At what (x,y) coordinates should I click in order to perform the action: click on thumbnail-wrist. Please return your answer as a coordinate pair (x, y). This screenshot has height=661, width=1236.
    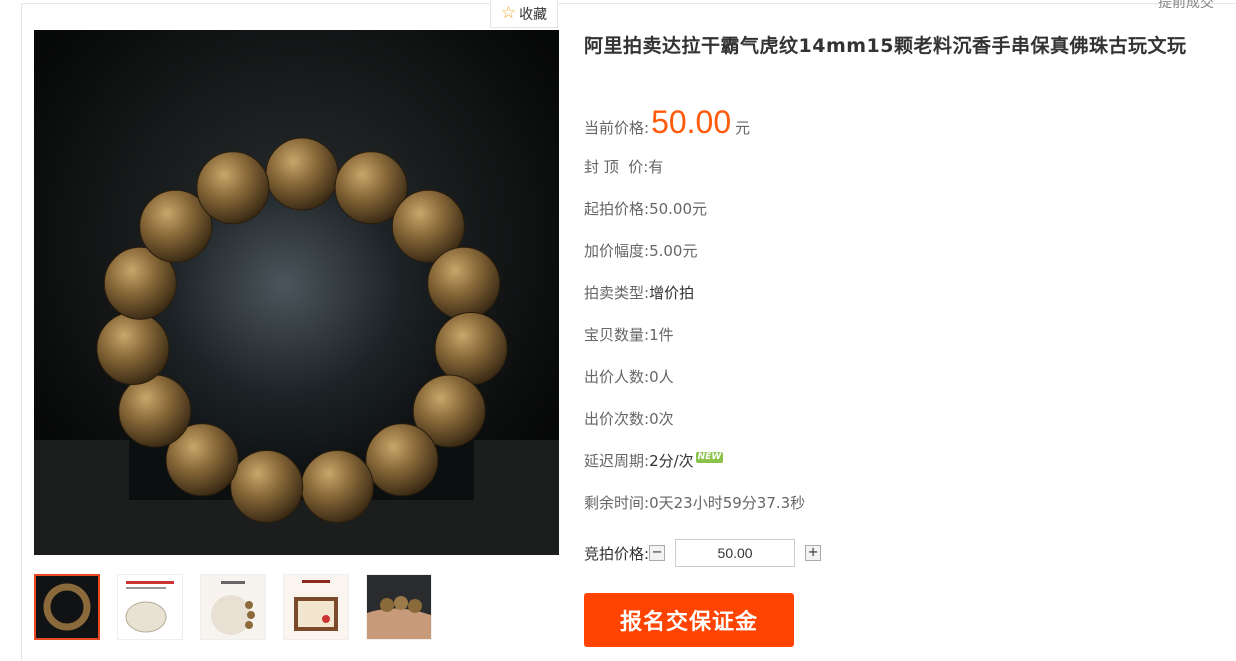
    Looking at the image, I should click on (399, 607).